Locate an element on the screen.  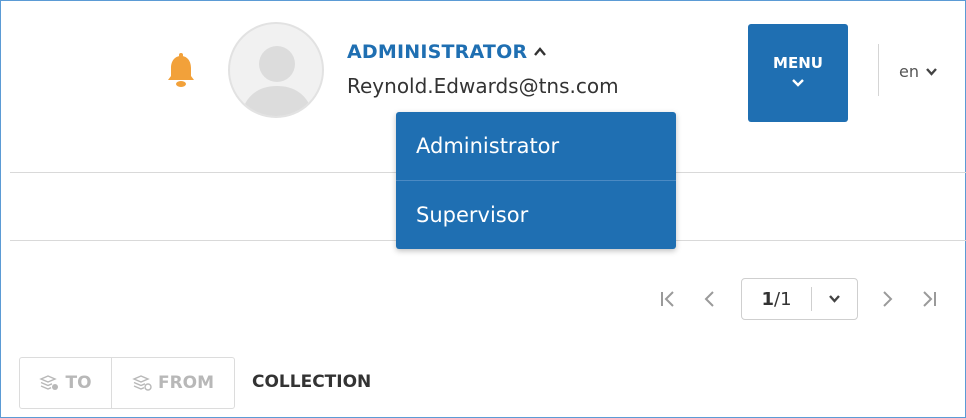
menu-label: MENU is located at coordinates (798, 63).